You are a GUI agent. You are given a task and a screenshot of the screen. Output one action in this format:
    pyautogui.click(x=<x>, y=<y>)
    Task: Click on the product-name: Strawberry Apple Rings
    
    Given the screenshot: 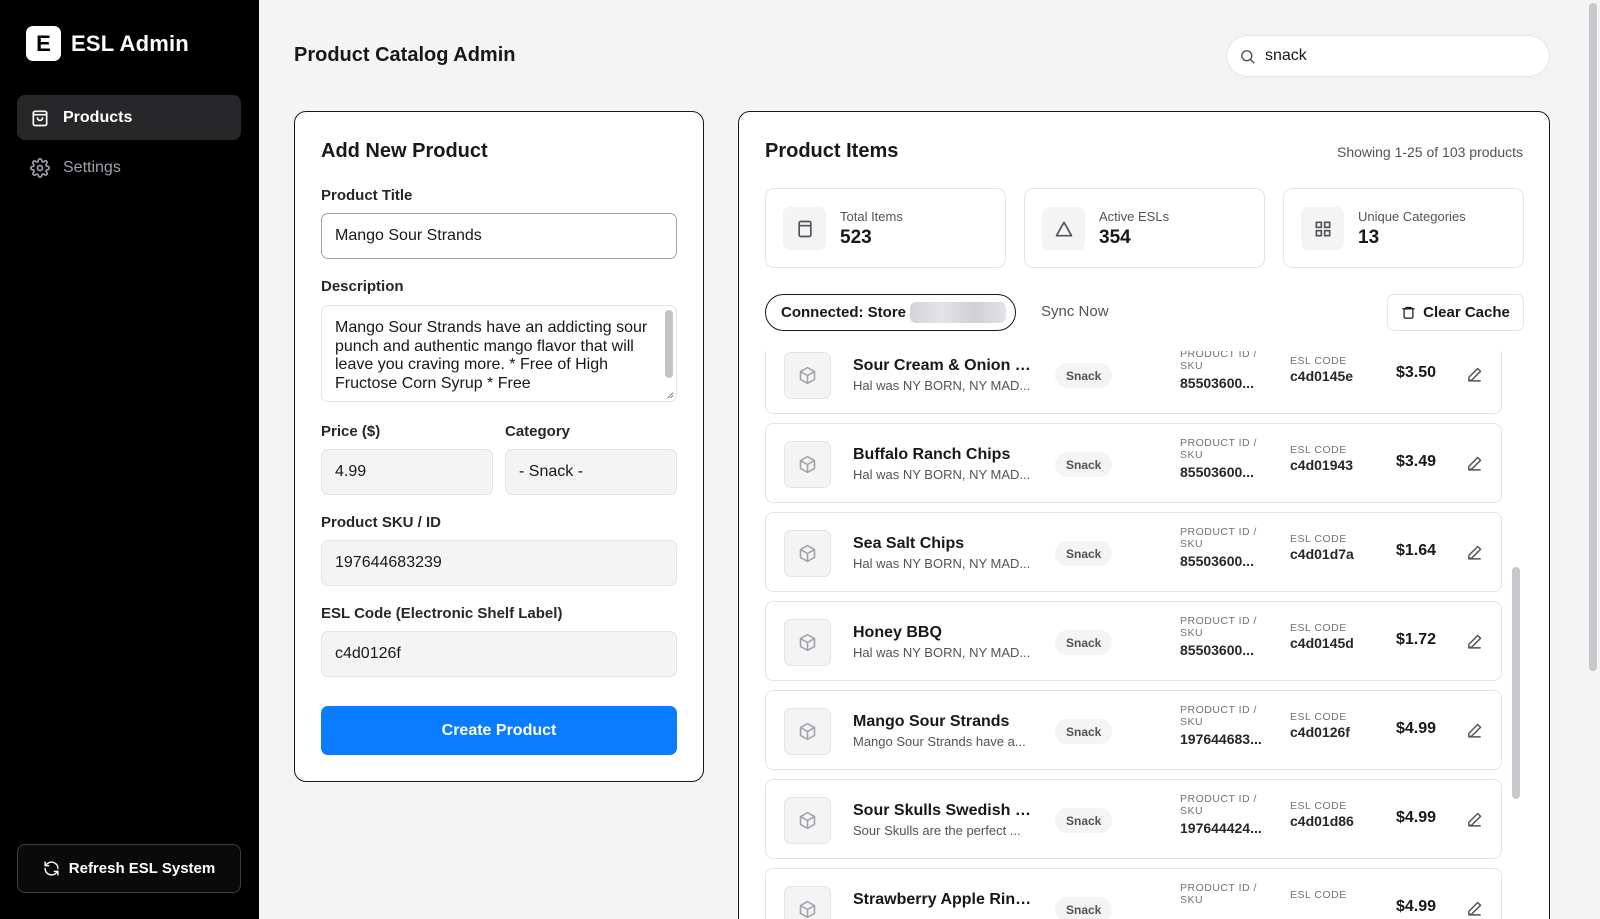 What is the action you would take?
    pyautogui.click(x=943, y=899)
    